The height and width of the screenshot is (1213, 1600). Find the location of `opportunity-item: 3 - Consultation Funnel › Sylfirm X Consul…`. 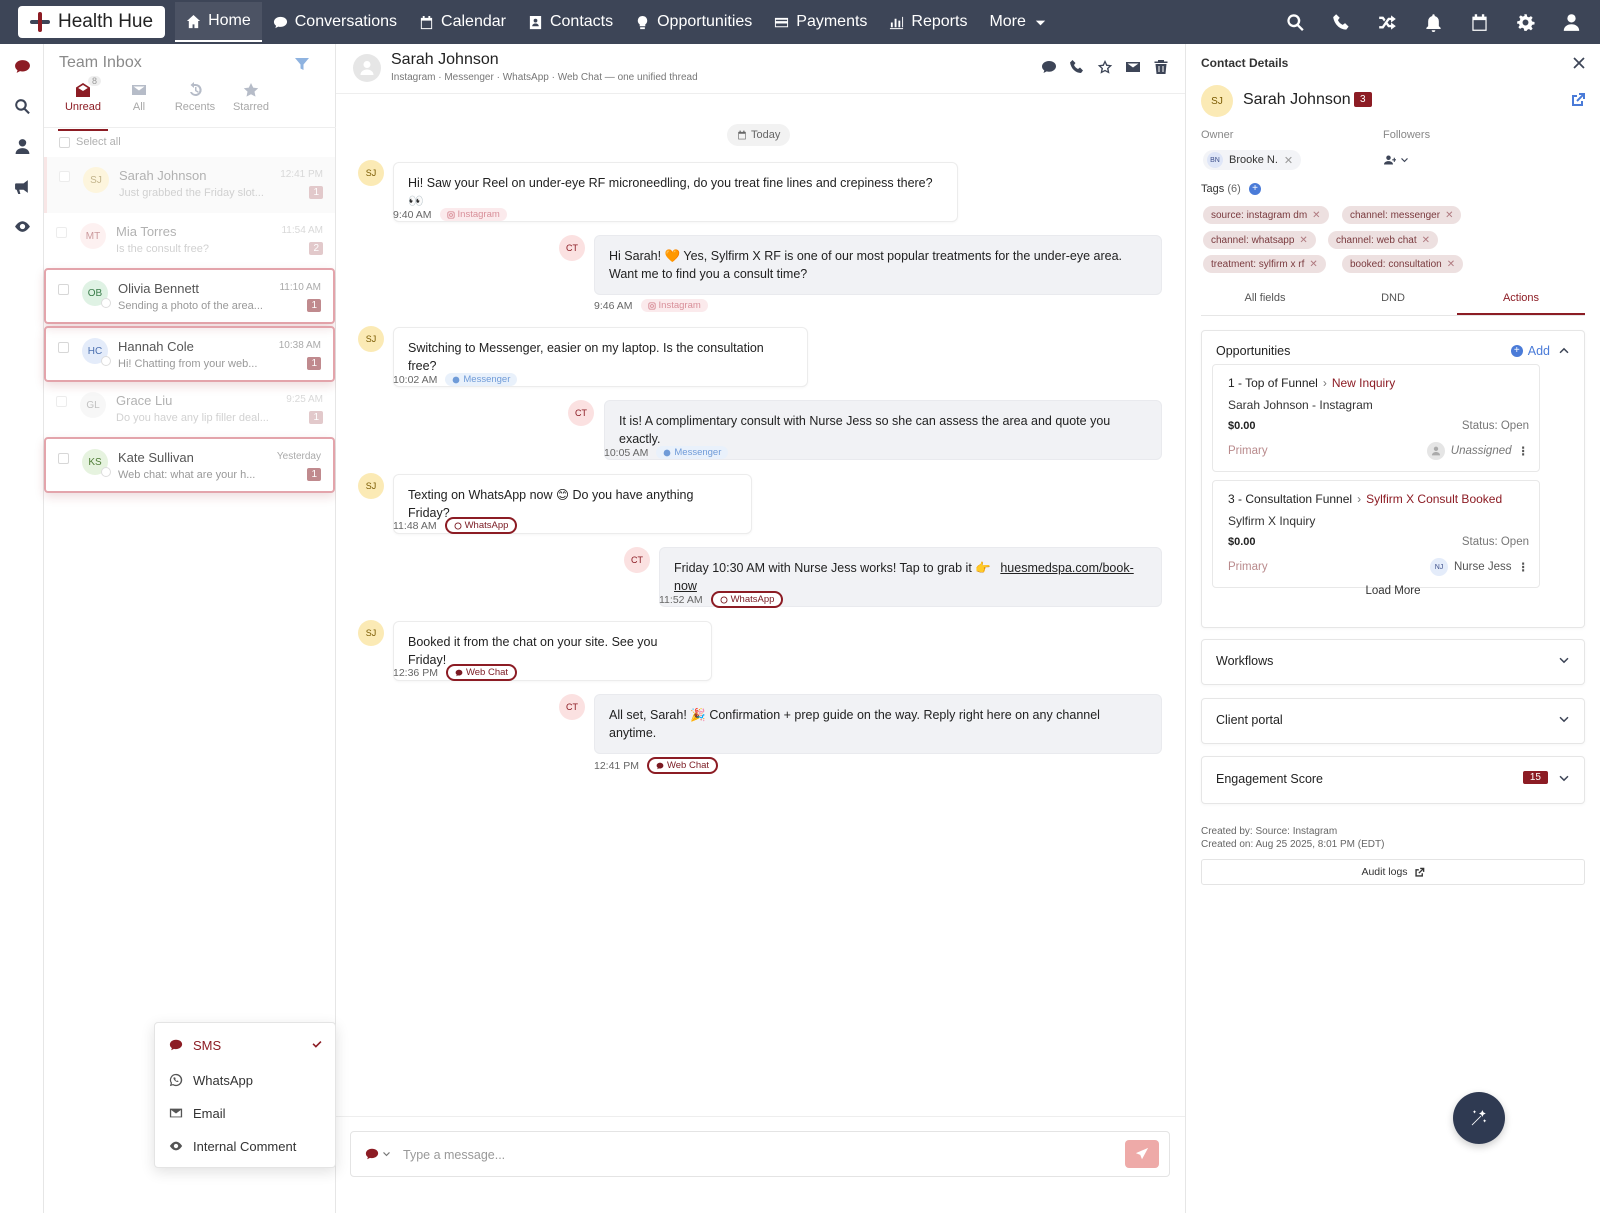

opportunity-item: 3 - Consultation Funnel › Sylfirm X Consul… is located at coordinates (1376, 534).